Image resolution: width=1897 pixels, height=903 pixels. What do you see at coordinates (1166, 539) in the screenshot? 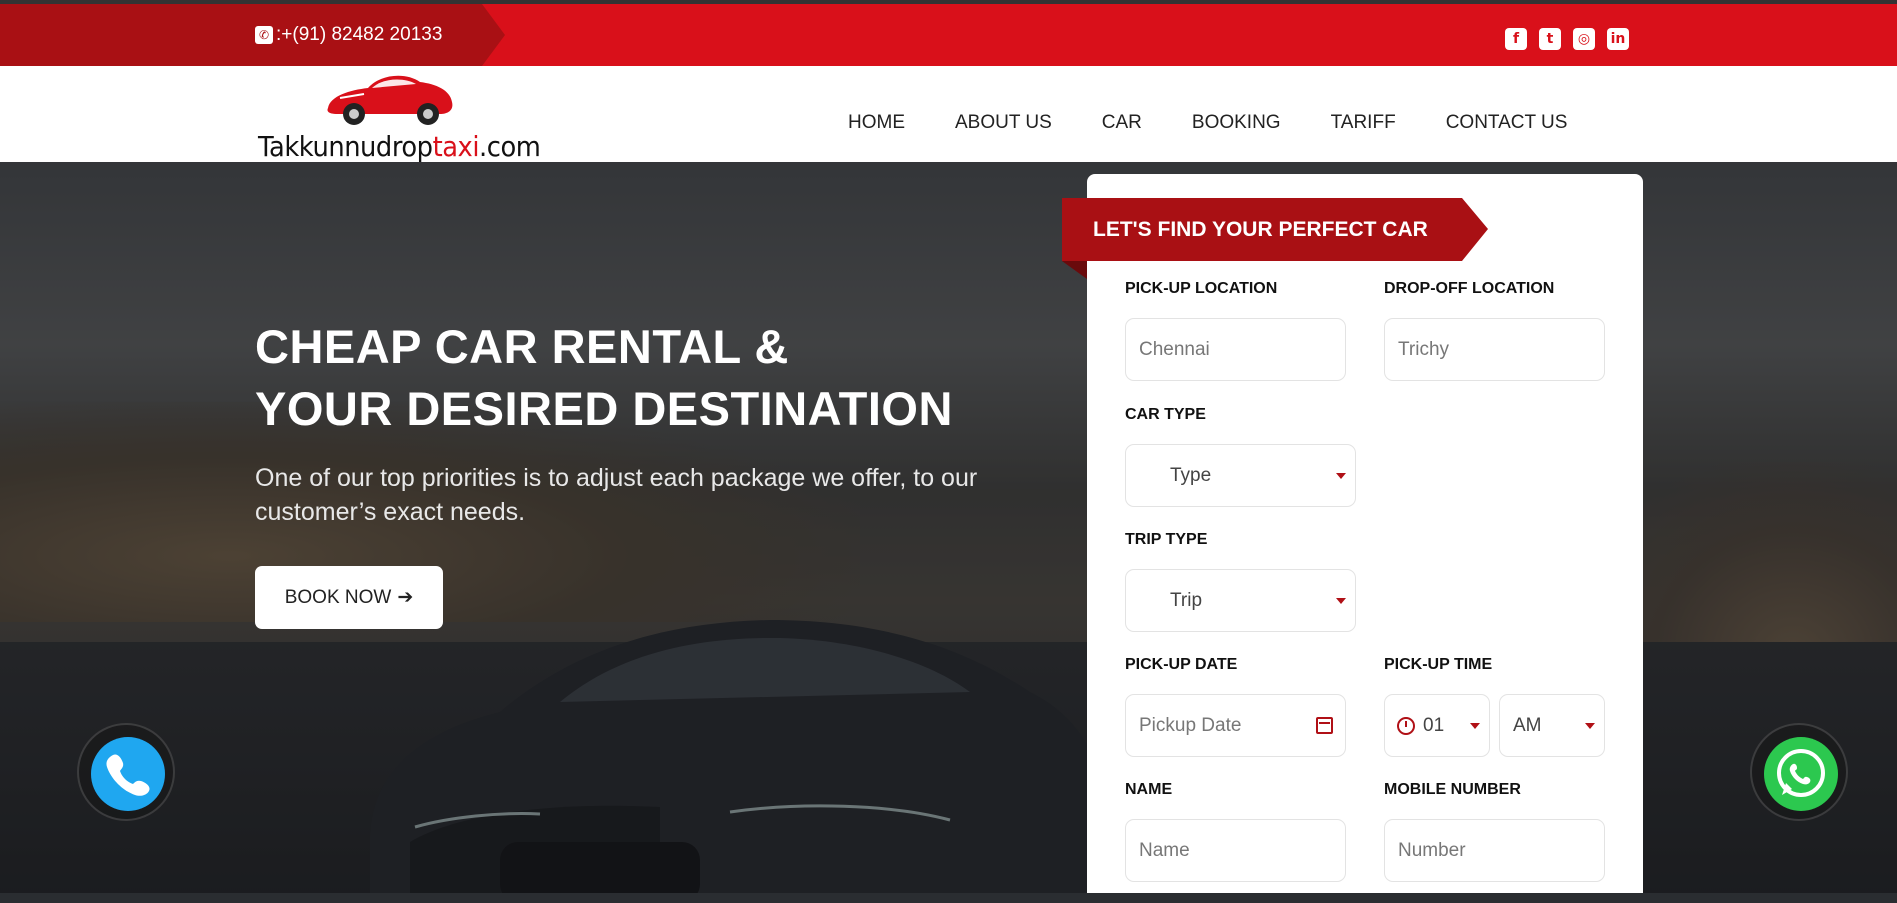
I see `trip-type-label: TRIP TYPE` at bounding box center [1166, 539].